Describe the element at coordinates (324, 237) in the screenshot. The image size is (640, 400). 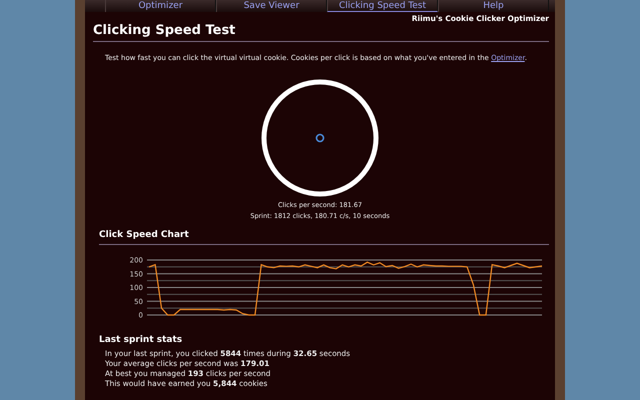
I see `section-heading: Click Speed Chart` at that location.